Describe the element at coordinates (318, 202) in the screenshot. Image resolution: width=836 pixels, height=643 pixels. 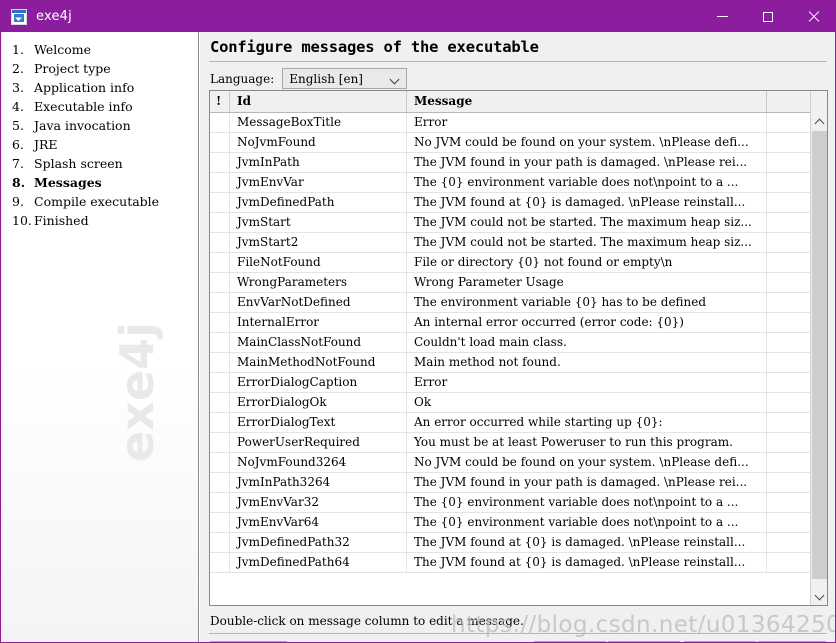
I see `cell-id: JvmDefinedPath` at that location.